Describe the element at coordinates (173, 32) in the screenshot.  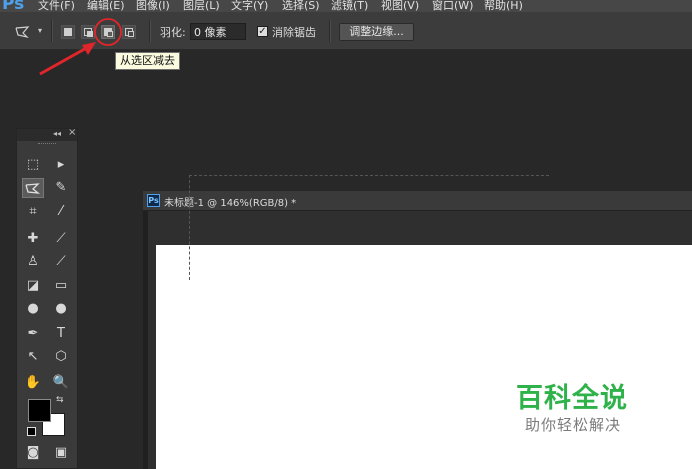
I see `feather-label: 羽化:` at that location.